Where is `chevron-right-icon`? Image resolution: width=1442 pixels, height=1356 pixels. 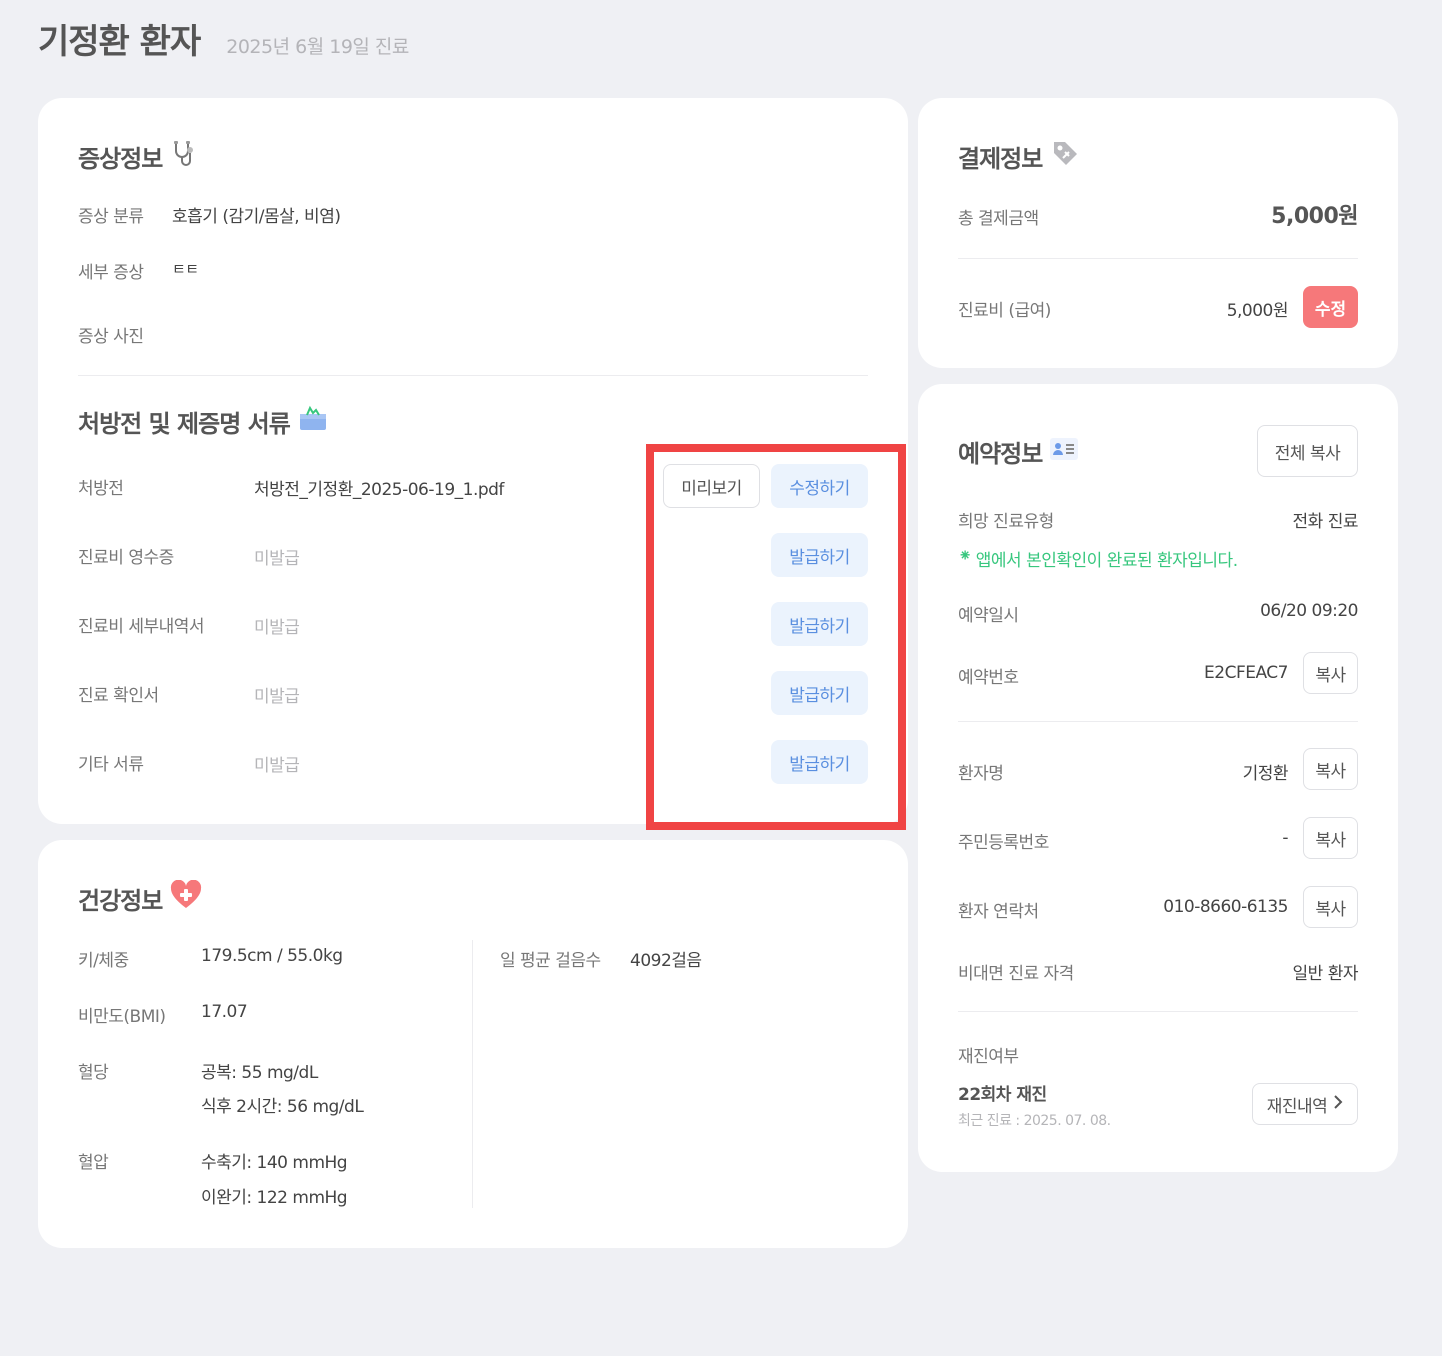 chevron-right-icon is located at coordinates (1338, 1104).